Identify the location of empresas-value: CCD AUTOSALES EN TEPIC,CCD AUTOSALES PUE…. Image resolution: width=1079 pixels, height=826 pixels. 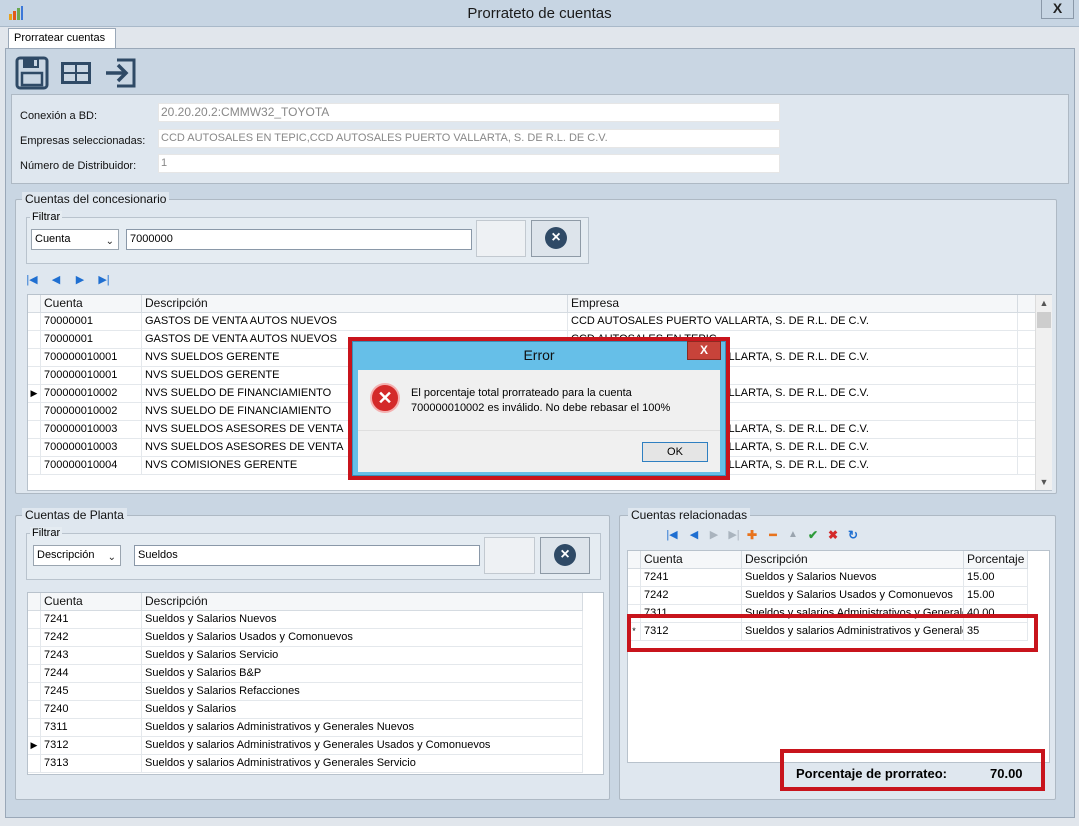
(469, 138).